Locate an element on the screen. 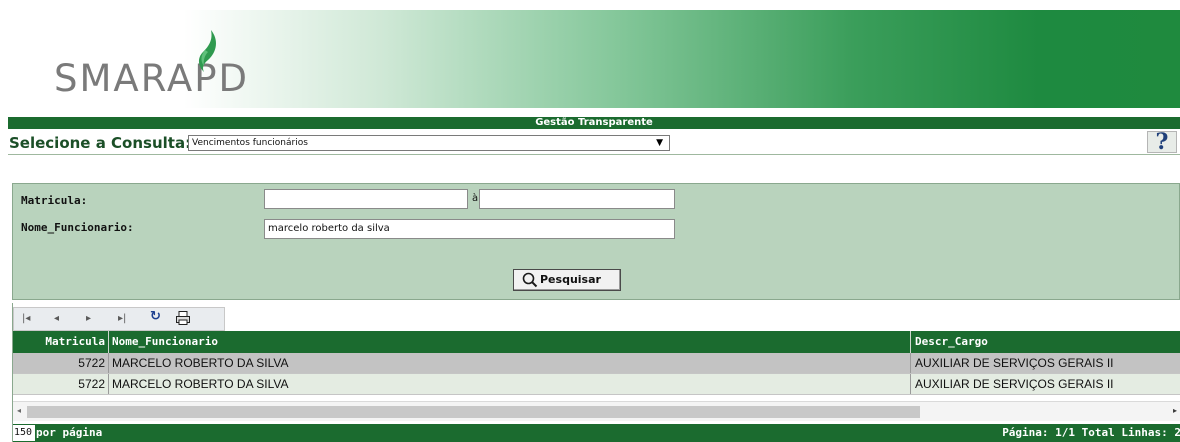 This screenshot has height=442, width=1180. horizontal-scrollbar: ◂ ▸ is located at coordinates (596, 411).